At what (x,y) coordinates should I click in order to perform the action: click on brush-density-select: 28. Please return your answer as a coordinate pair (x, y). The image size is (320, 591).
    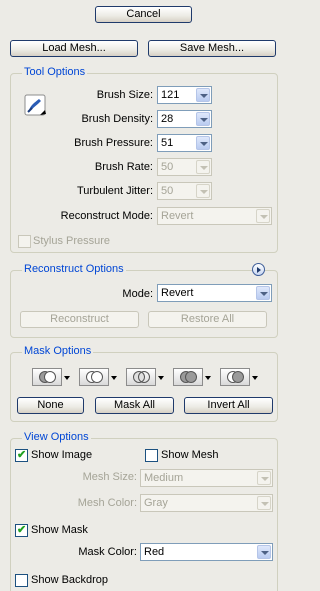
    Looking at the image, I should click on (184, 119).